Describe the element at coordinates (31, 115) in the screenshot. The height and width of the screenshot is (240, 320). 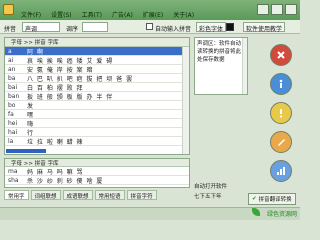
I see `chars-cell: 嘿` at that location.